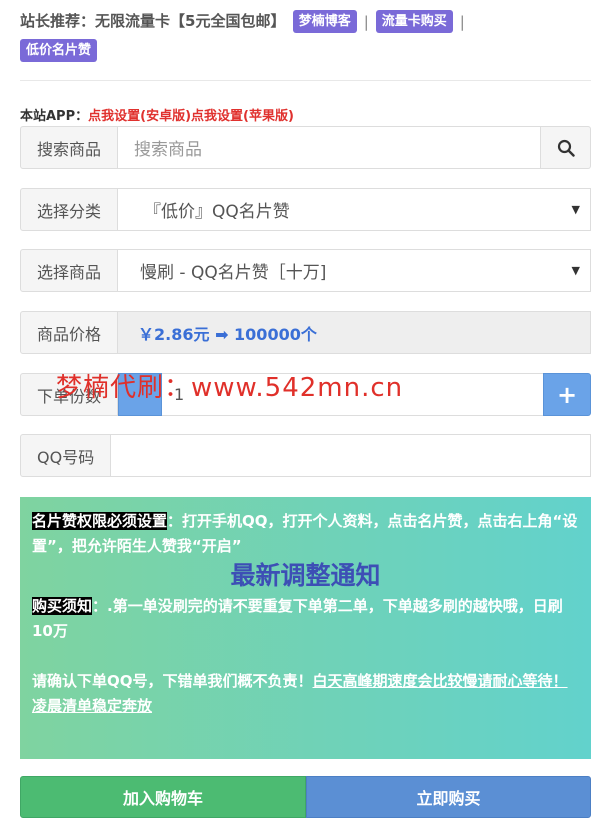  I want to click on product-group: 选择商品 慢刷 - QQ名片赞［十万] ▼, so click(305, 270).